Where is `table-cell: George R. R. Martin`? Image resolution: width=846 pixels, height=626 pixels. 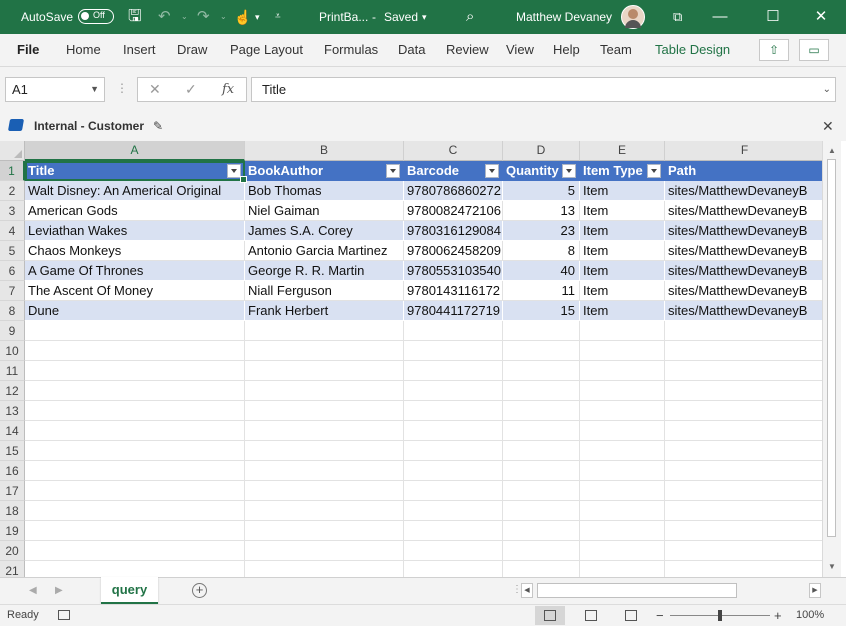
table-cell: George R. R. Martin is located at coordinates (324, 271).